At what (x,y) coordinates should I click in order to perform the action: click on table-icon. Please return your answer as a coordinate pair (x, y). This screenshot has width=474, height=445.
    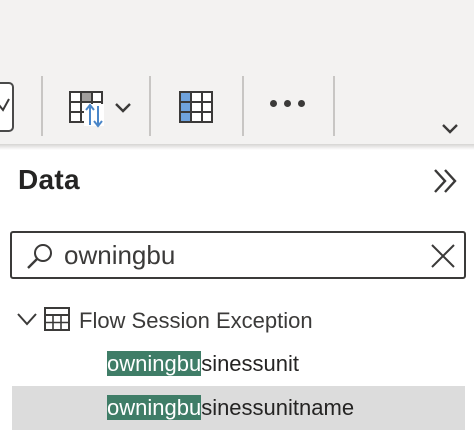
    Looking at the image, I should click on (57, 319).